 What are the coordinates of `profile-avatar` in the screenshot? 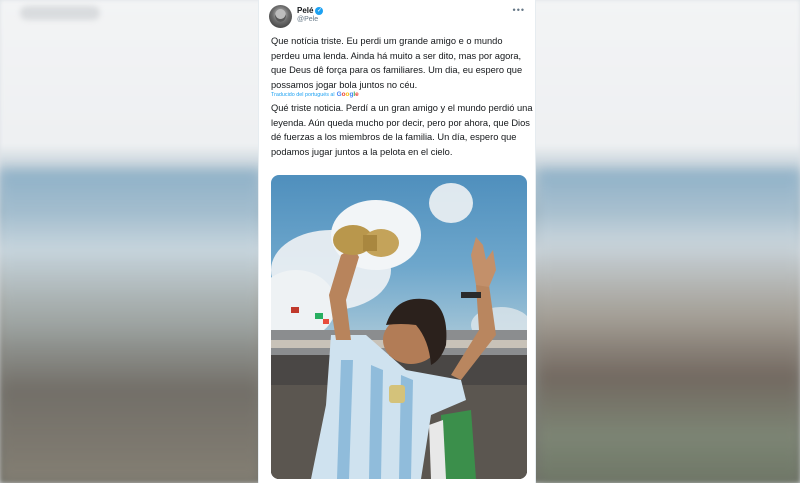 It's located at (280, 16).